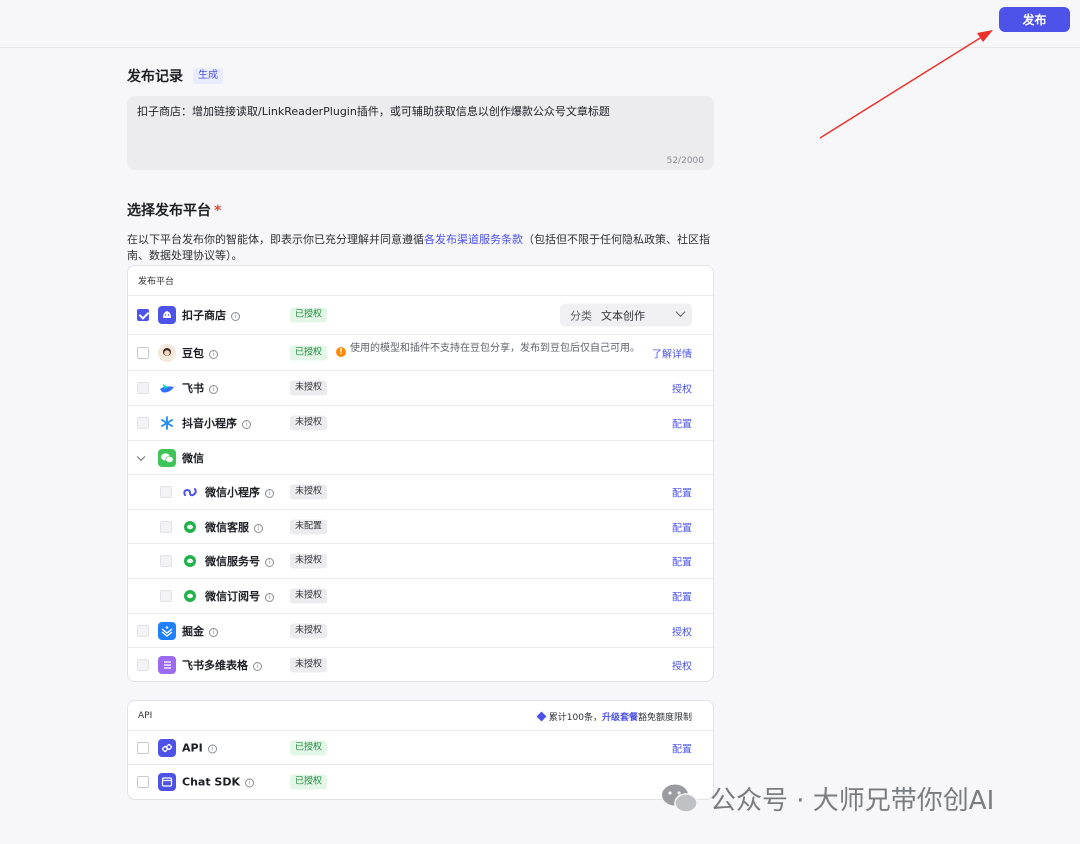 This screenshot has width=1080, height=844. Describe the element at coordinates (166, 492) in the screenshot. I see `wechat-mini-checkbox` at that location.